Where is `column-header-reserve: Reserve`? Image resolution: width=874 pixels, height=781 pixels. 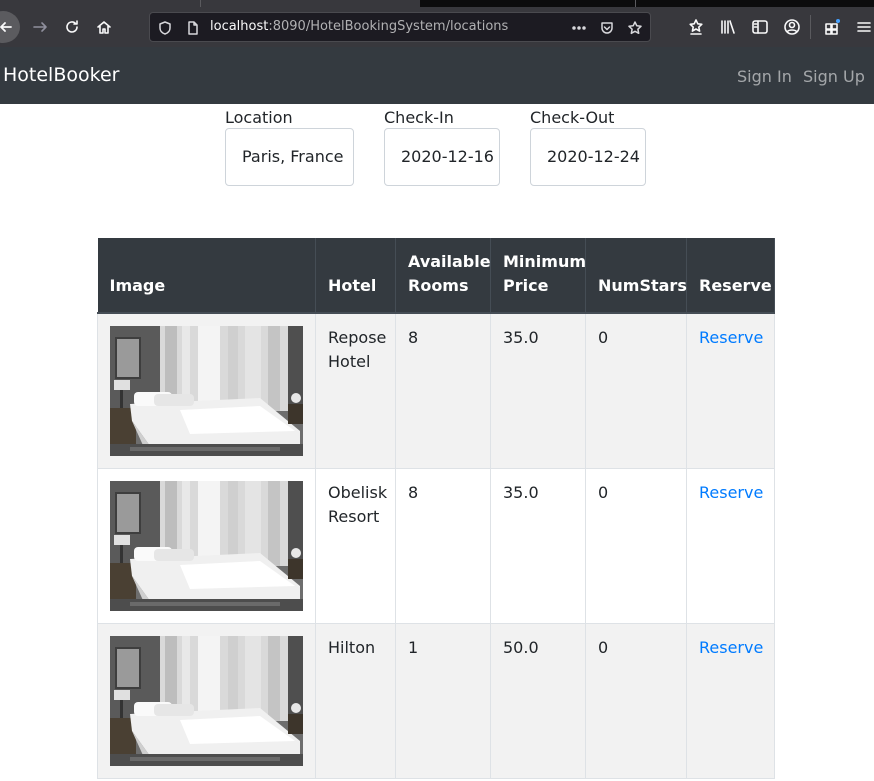
column-header-reserve: Reserve is located at coordinates (730, 276).